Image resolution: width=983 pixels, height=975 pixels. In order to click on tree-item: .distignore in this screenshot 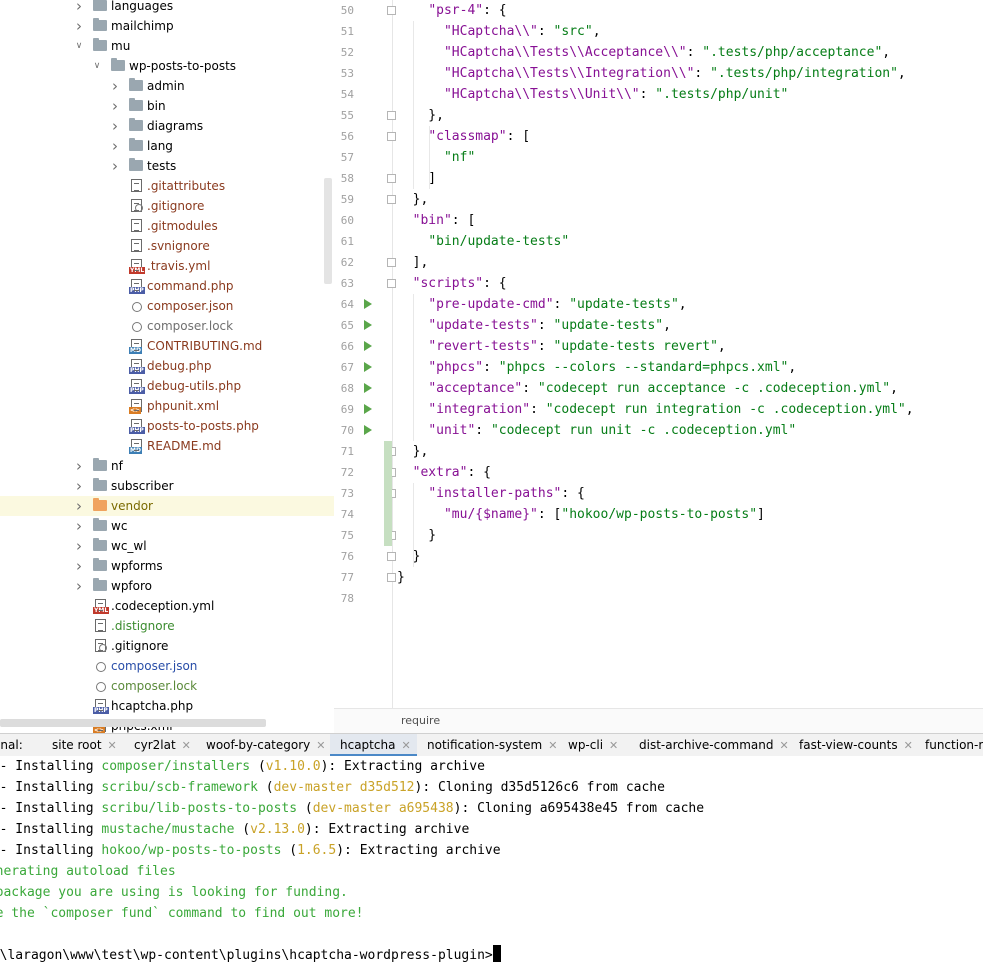, I will do `click(167, 626)`.